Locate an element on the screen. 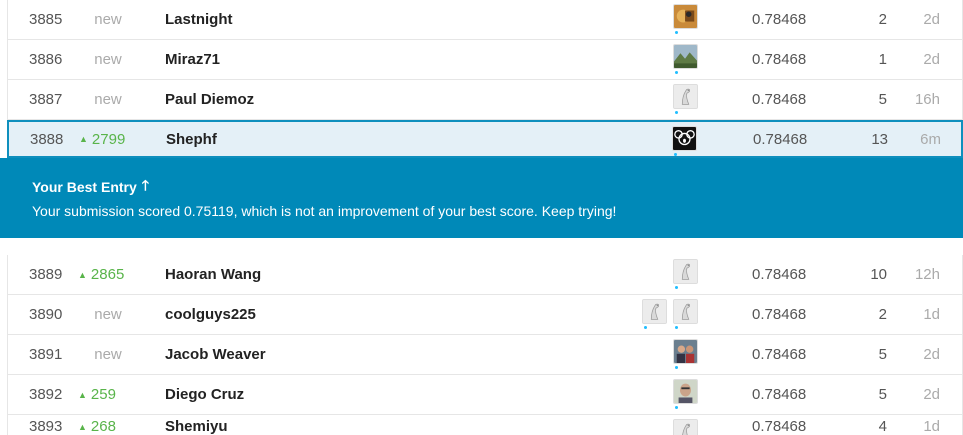 This screenshot has height=435, width=963. rank-change-cell: ▲ 259 is located at coordinates (108, 394).